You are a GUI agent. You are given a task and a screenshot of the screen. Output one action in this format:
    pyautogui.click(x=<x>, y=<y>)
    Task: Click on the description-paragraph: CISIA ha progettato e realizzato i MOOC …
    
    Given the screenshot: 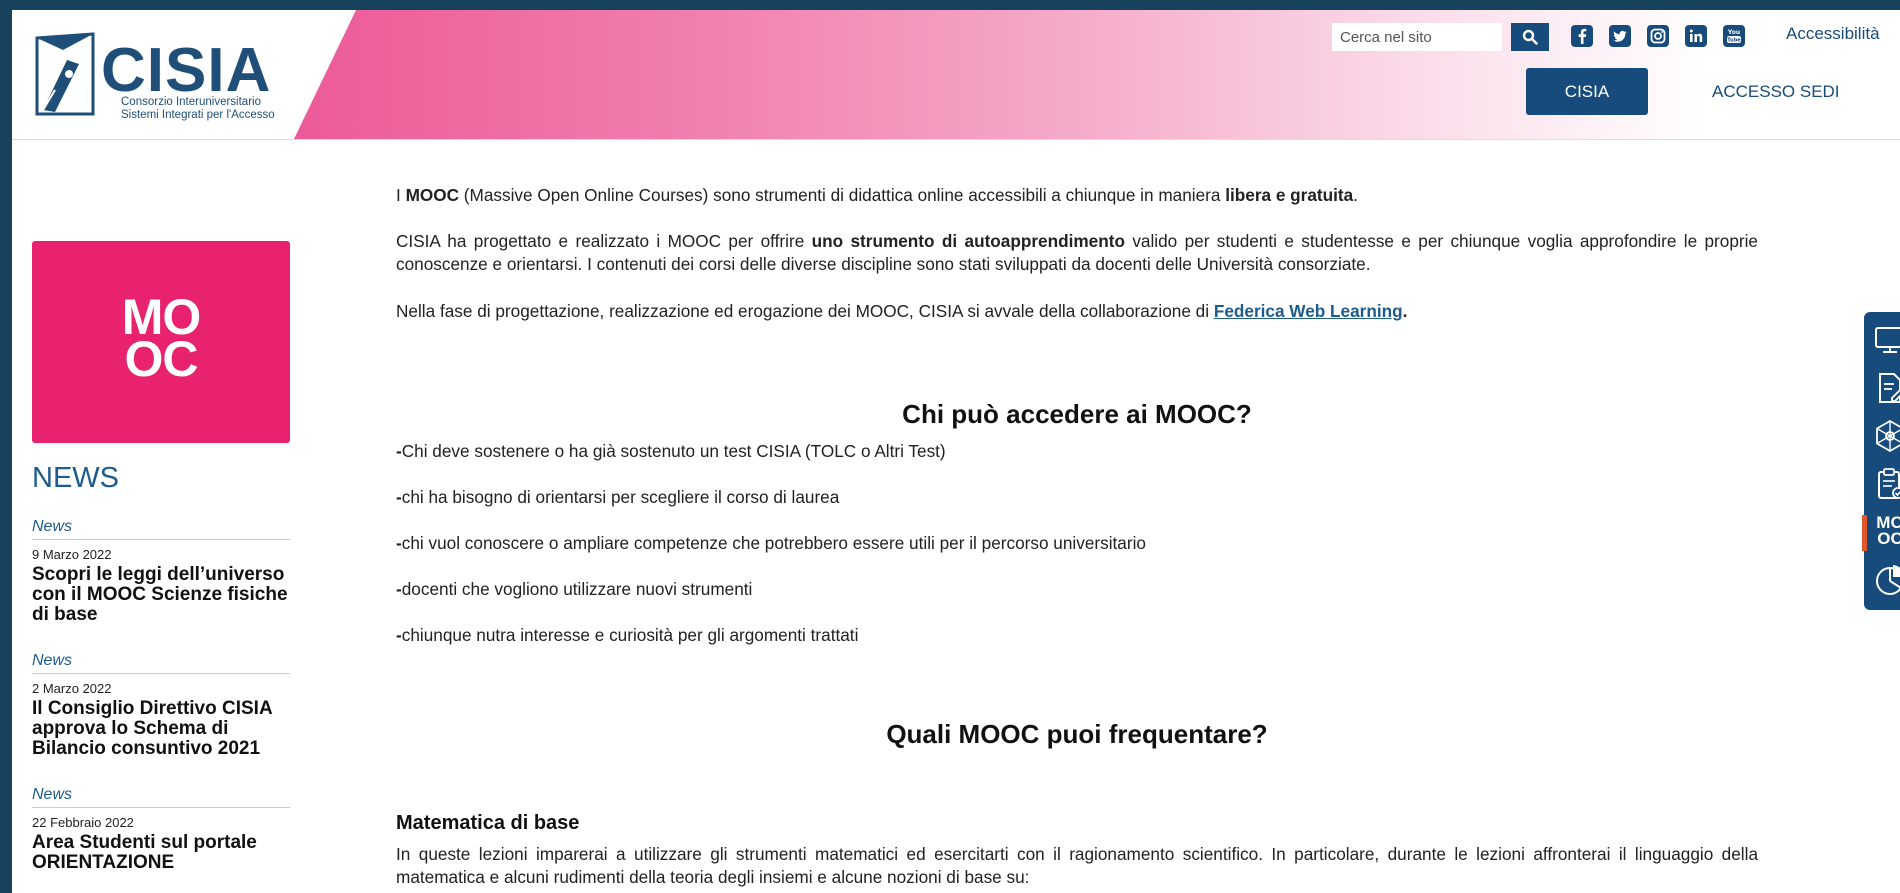 What is the action you would take?
    pyautogui.click(x=1077, y=253)
    